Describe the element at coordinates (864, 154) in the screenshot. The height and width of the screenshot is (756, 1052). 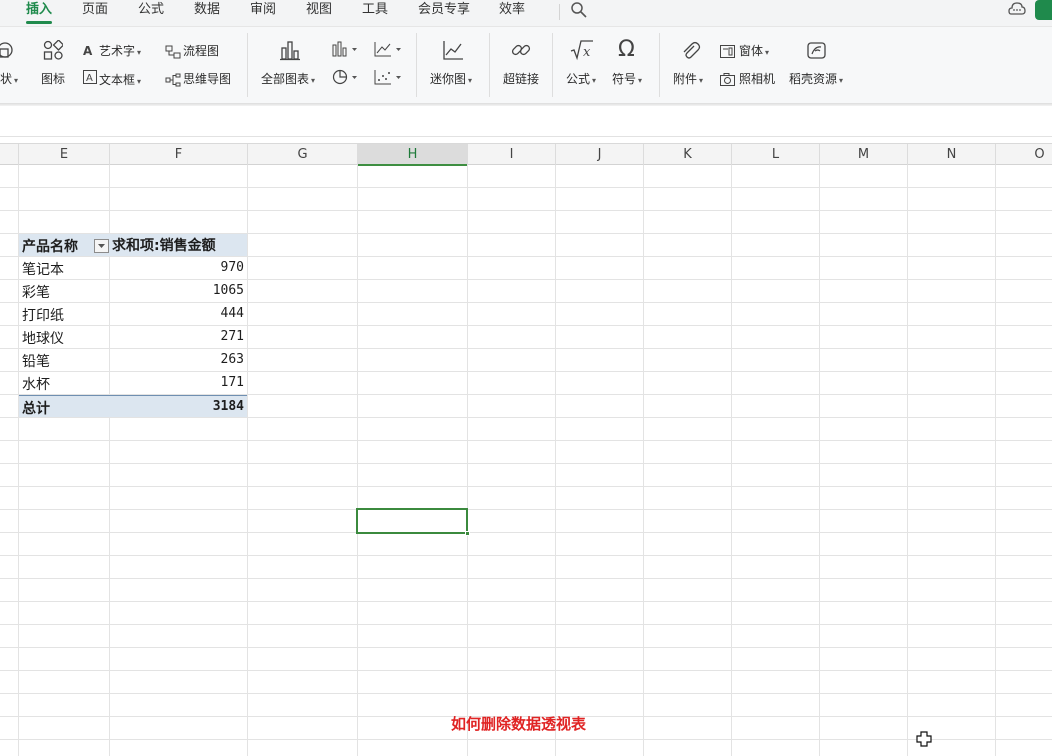
I see `column-header-m: M` at that location.